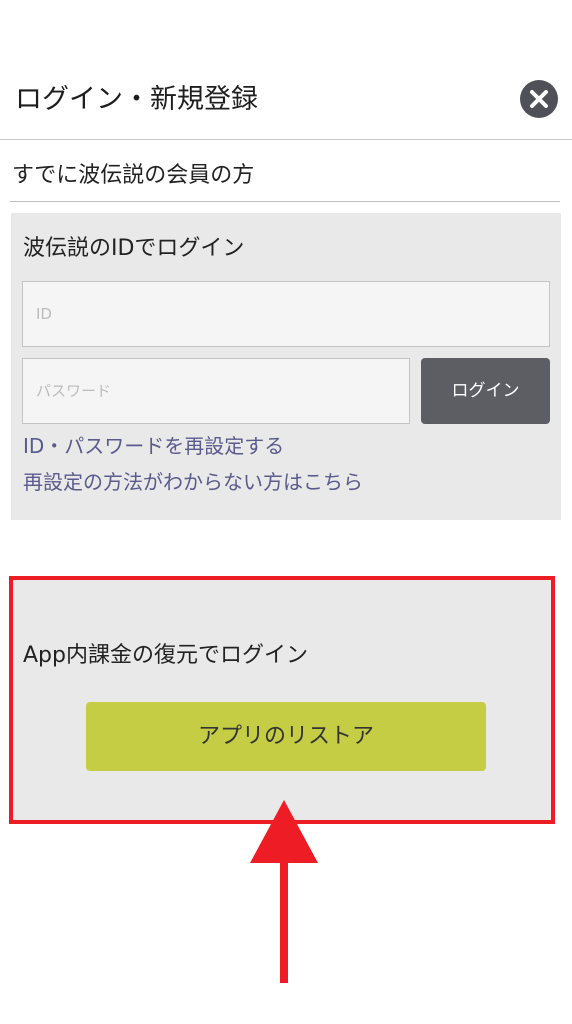 The width and height of the screenshot is (572, 1024). I want to click on login-button: ログイン, so click(485, 391).